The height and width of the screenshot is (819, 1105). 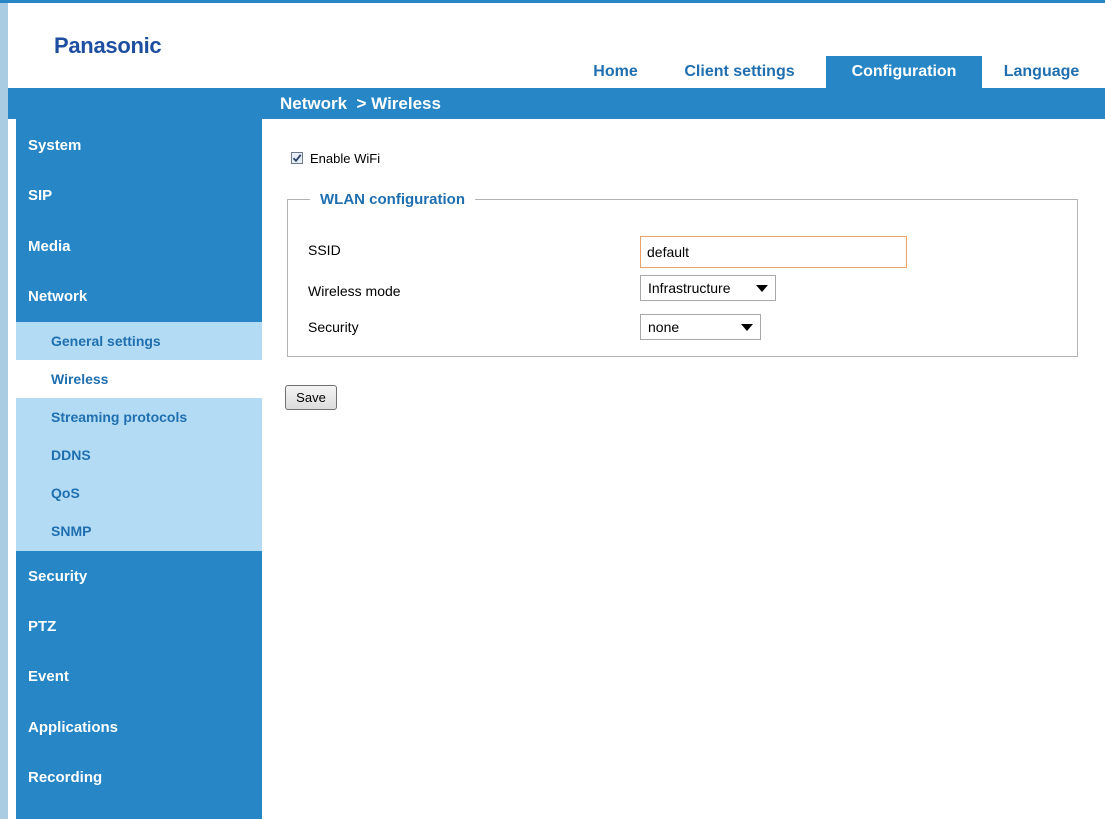 I want to click on submenu-item-wireless: Wireless, so click(x=139, y=379).